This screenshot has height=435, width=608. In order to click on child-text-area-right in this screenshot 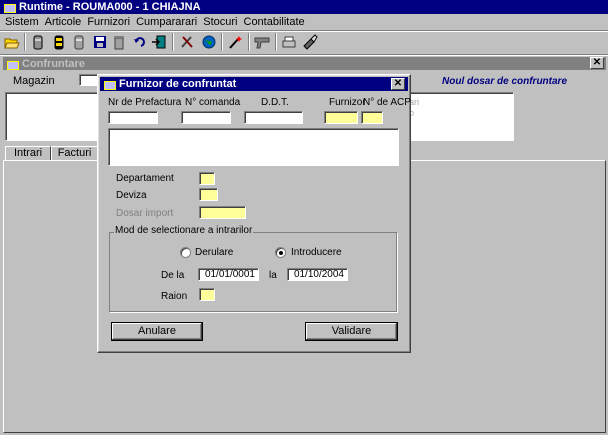, I will do `click(459, 116)`.